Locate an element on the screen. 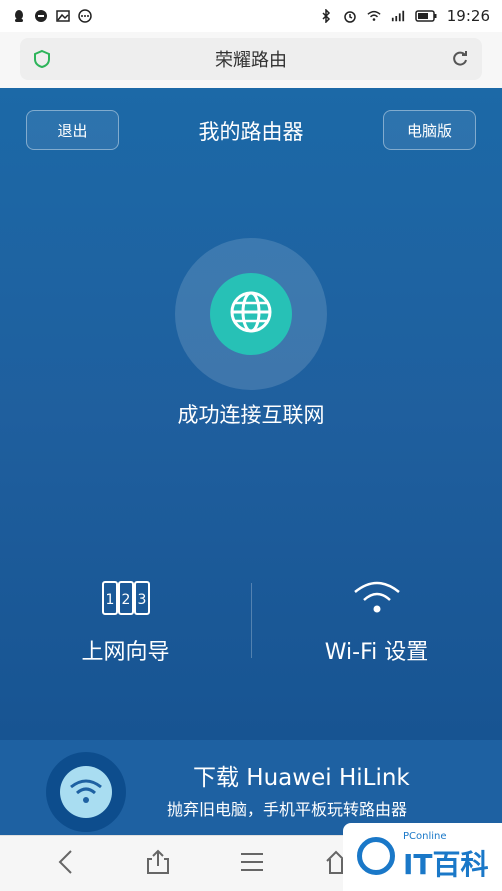 The image size is (502, 891). connection-status-text: 成功连接互联网 is located at coordinates (251, 415).